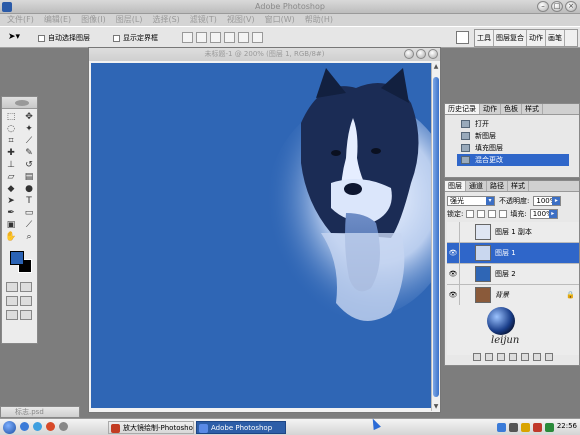 Image resolution: width=580 pixels, height=435 pixels. I want to click on history-brush-tool-icon: ↺, so click(29, 165).